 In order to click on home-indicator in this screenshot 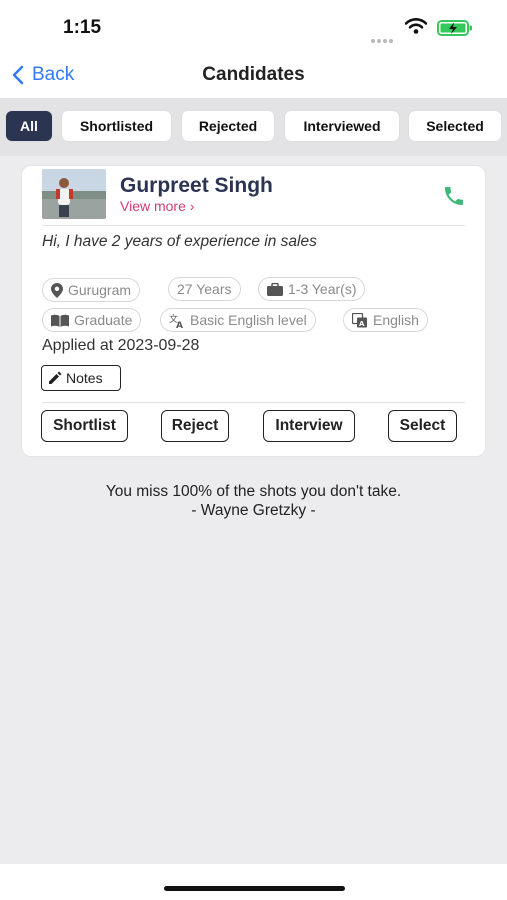, I will do `click(254, 888)`.